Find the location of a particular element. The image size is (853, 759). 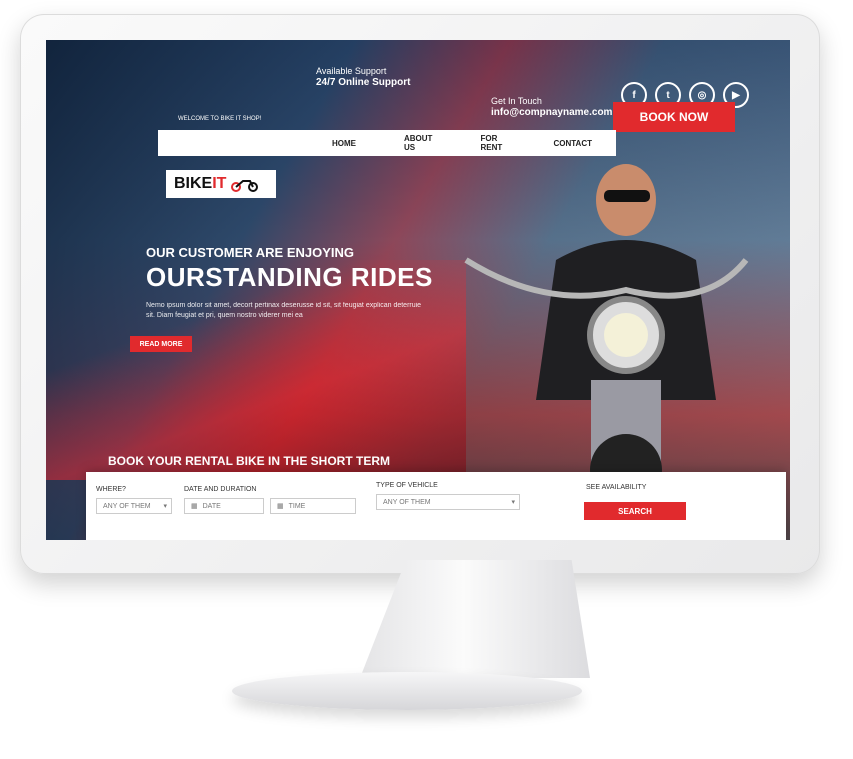

hero-title: OURSTANDING RIDES is located at coordinates (289, 277).